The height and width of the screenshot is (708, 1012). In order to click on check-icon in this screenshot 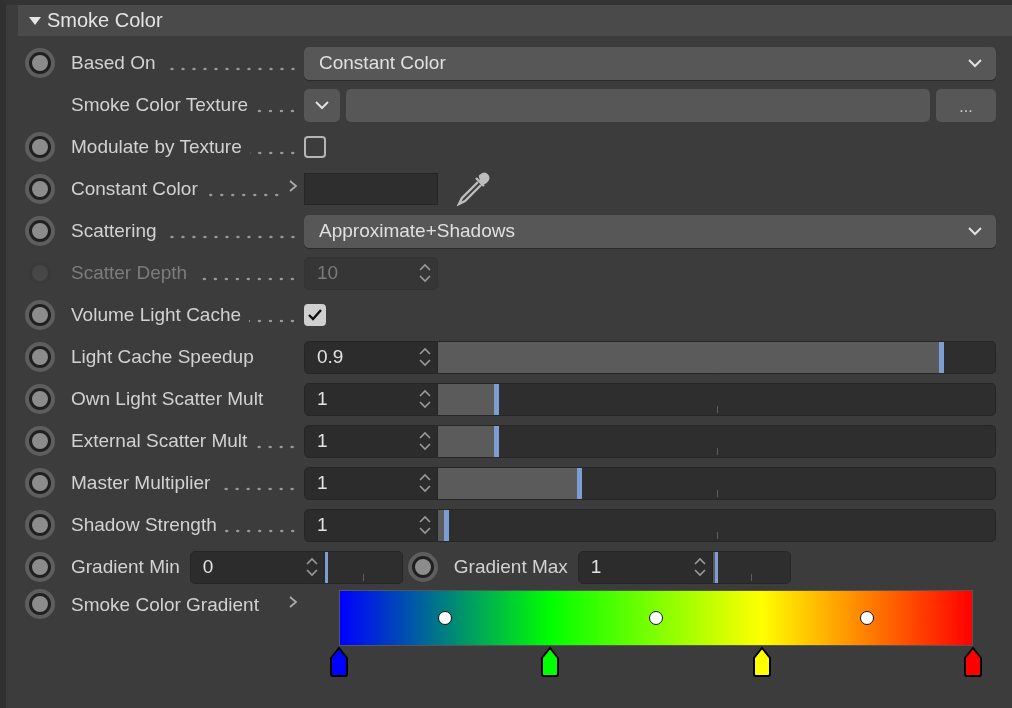, I will do `click(315, 315)`.